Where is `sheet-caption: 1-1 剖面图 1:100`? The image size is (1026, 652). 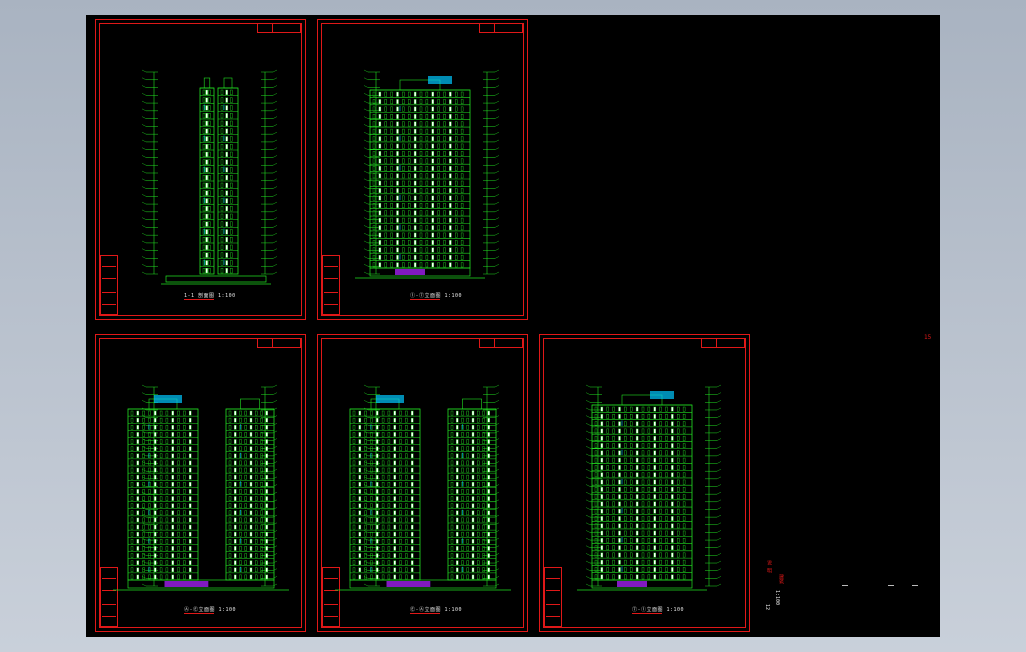
sheet-caption: 1-1 剖面图 1:100 is located at coordinates (210, 296).